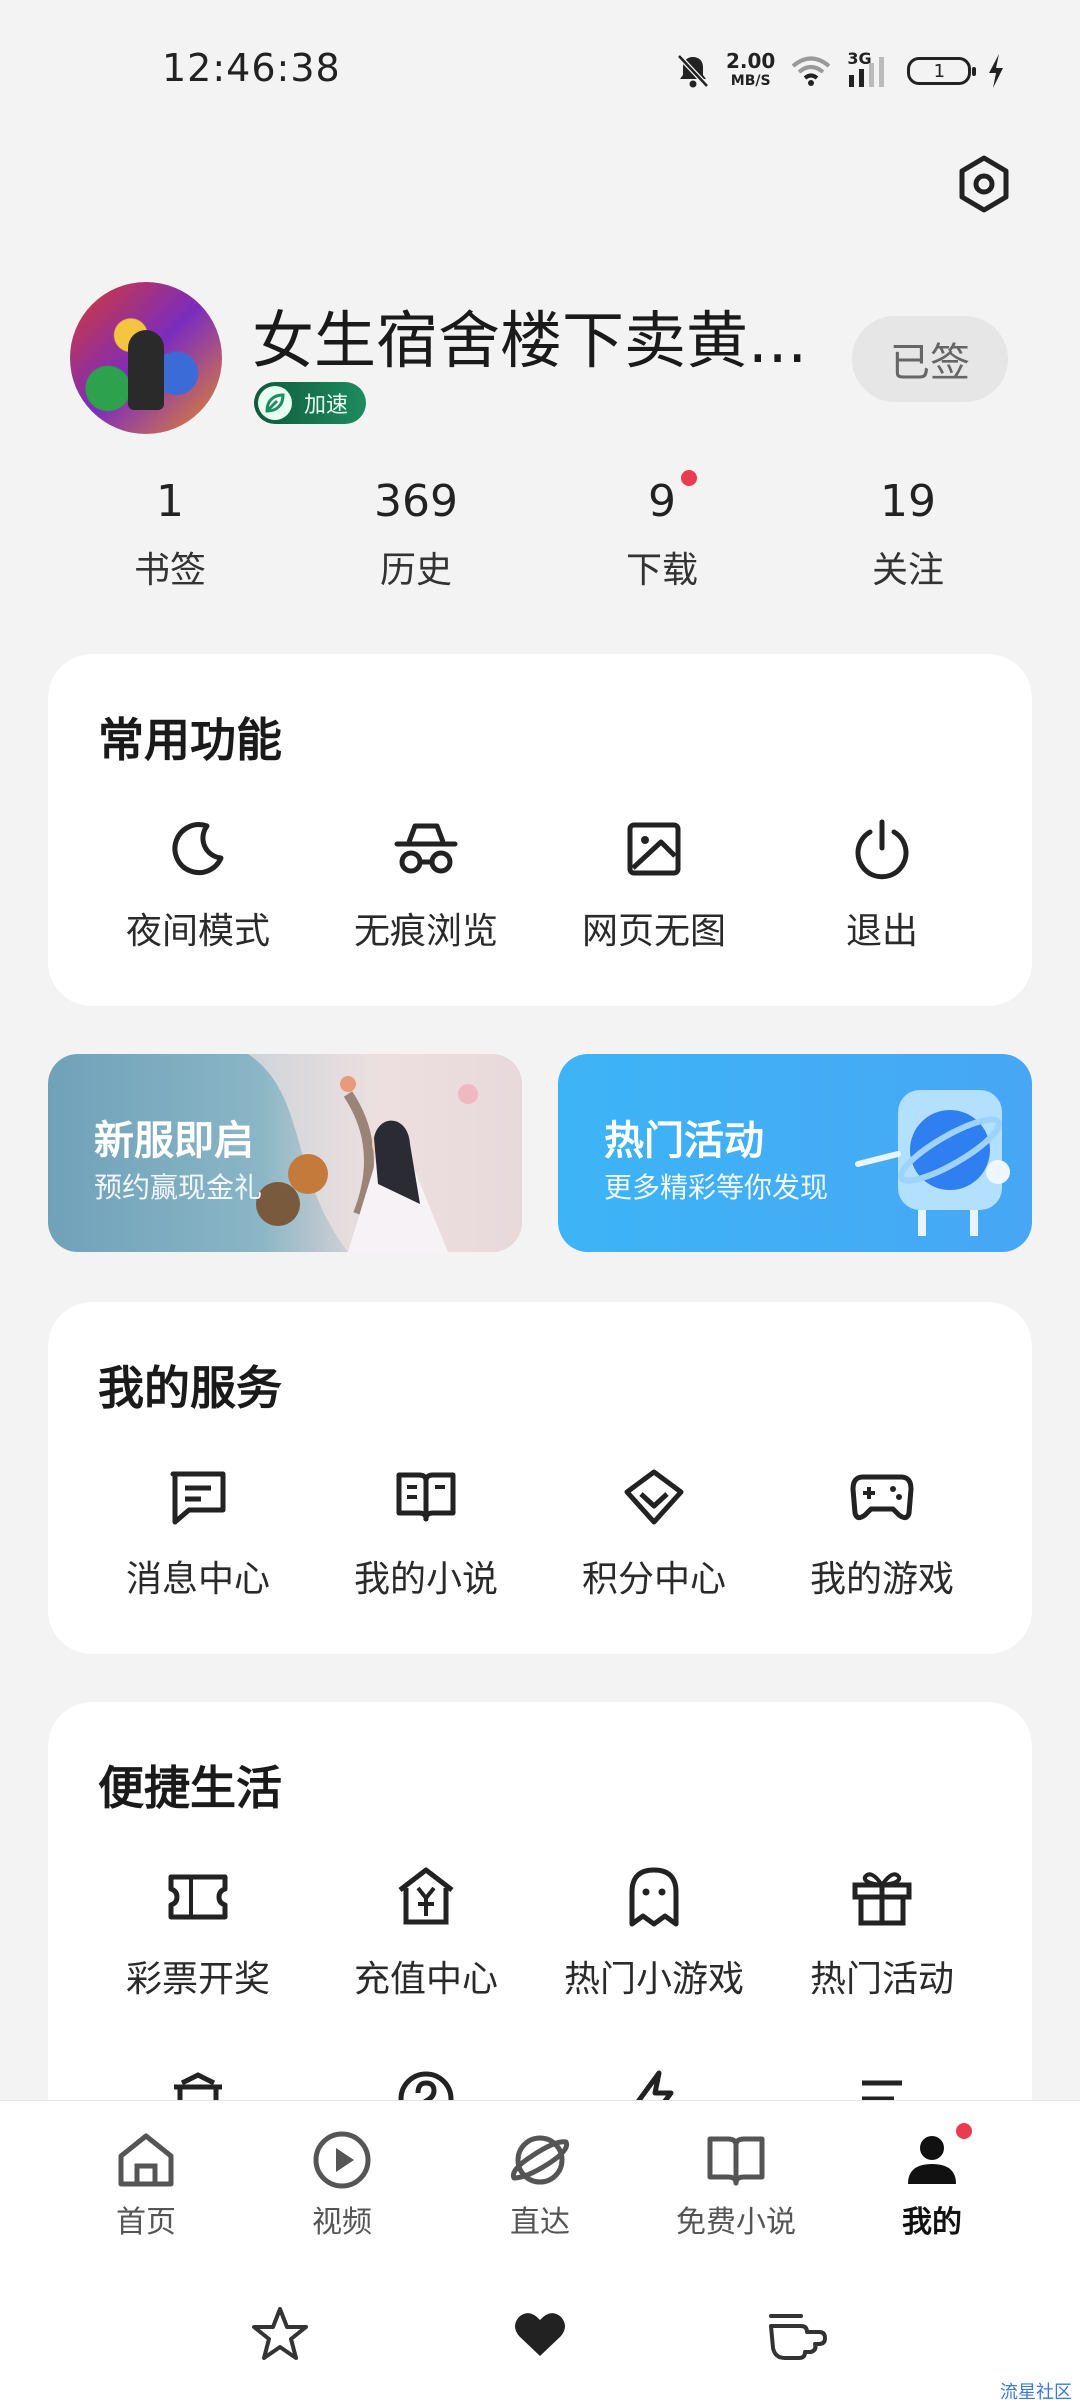 The width and height of the screenshot is (1080, 2400). Describe the element at coordinates (174, 1141) in the screenshot. I see `banner-title: 新服即启` at that location.